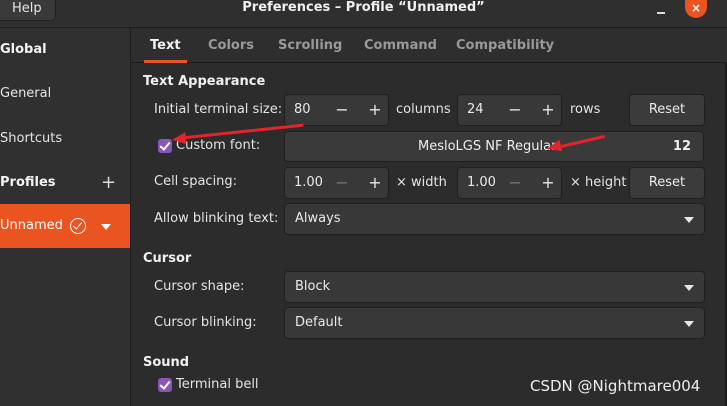  Describe the element at coordinates (167, 258) in the screenshot. I see `section-cursor: Cursor` at that location.